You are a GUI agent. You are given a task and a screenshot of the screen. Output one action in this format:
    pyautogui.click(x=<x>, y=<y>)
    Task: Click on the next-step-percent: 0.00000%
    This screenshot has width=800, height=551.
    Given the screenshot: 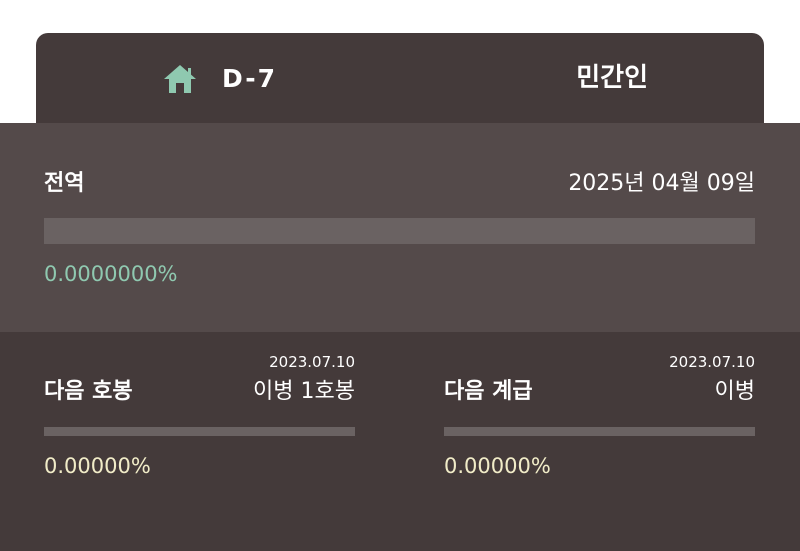 What is the action you would take?
    pyautogui.click(x=97, y=466)
    